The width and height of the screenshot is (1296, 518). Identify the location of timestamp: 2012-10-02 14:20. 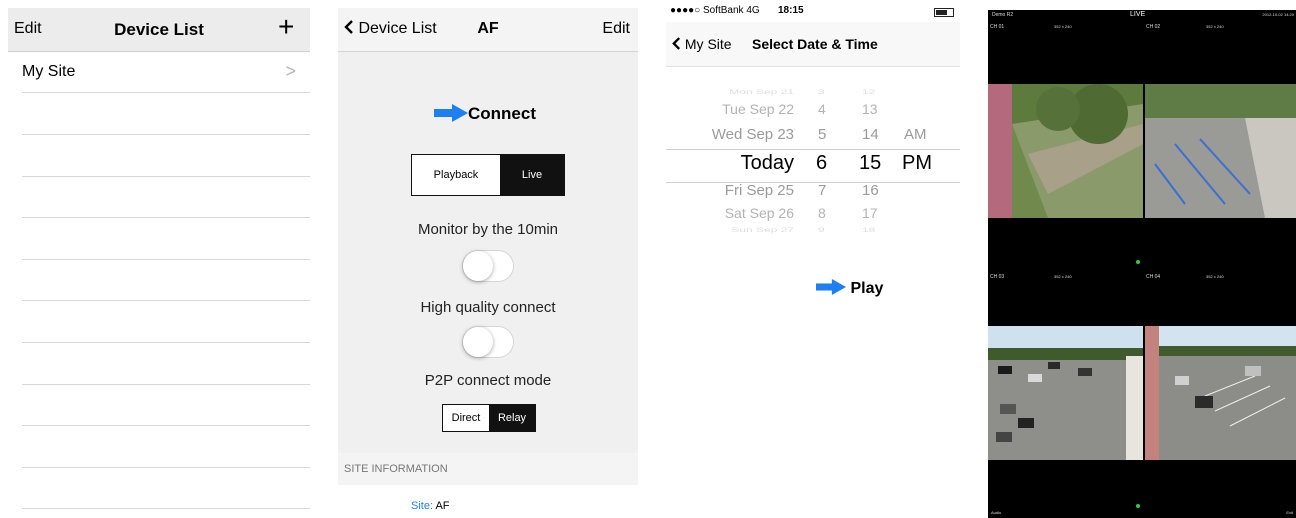
(1278, 14).